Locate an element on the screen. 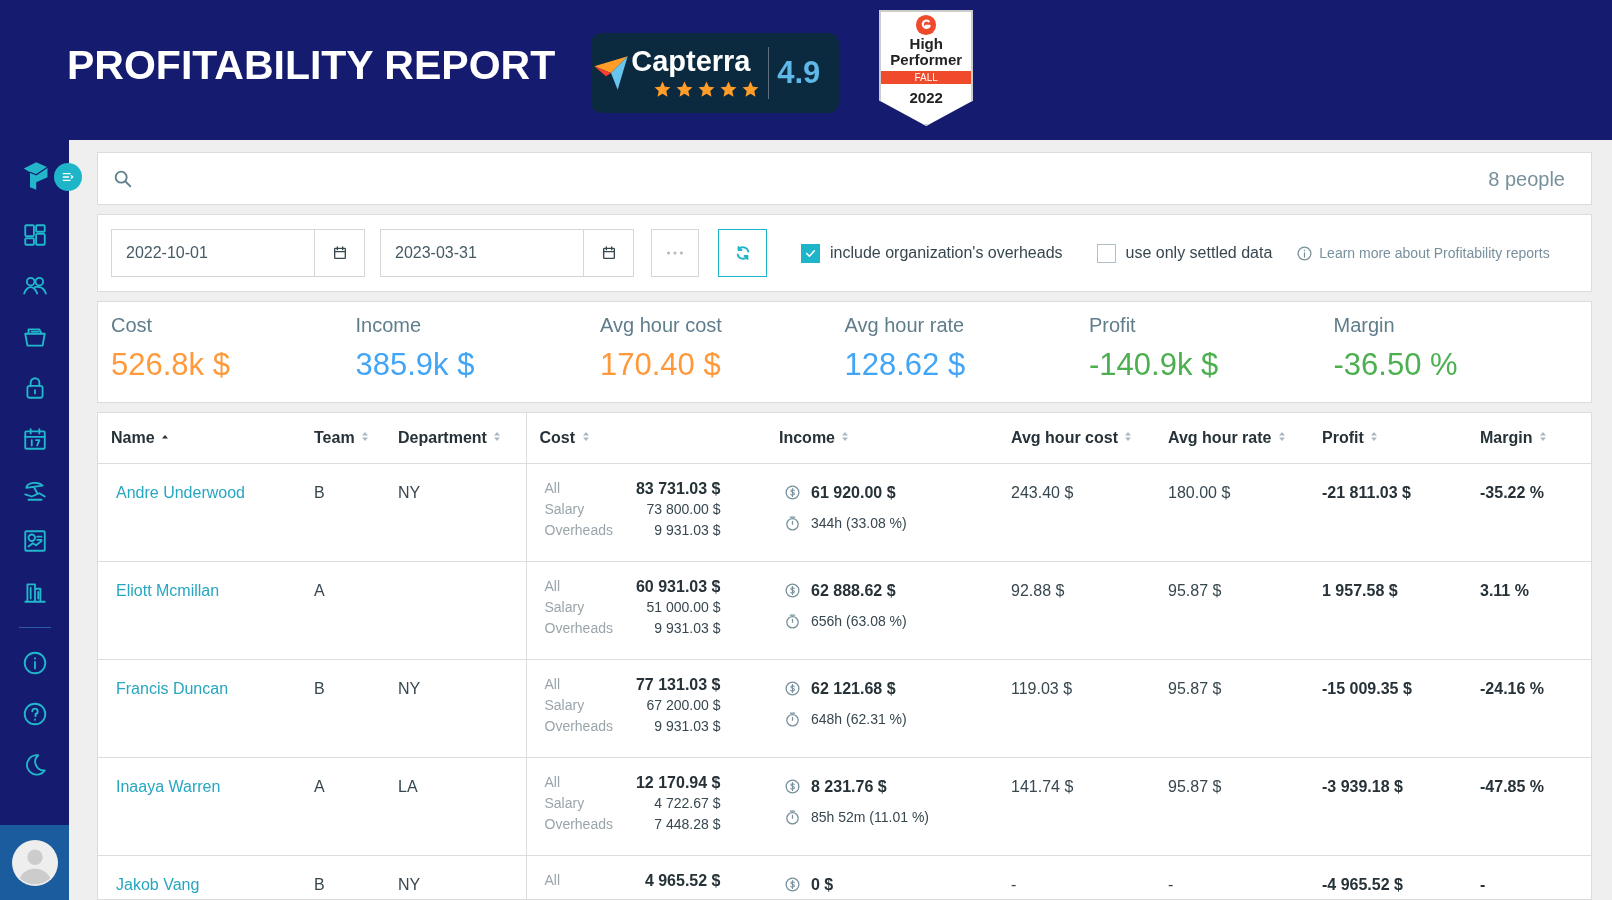 The height and width of the screenshot is (900, 1612). column-header: Department is located at coordinates (455, 438).